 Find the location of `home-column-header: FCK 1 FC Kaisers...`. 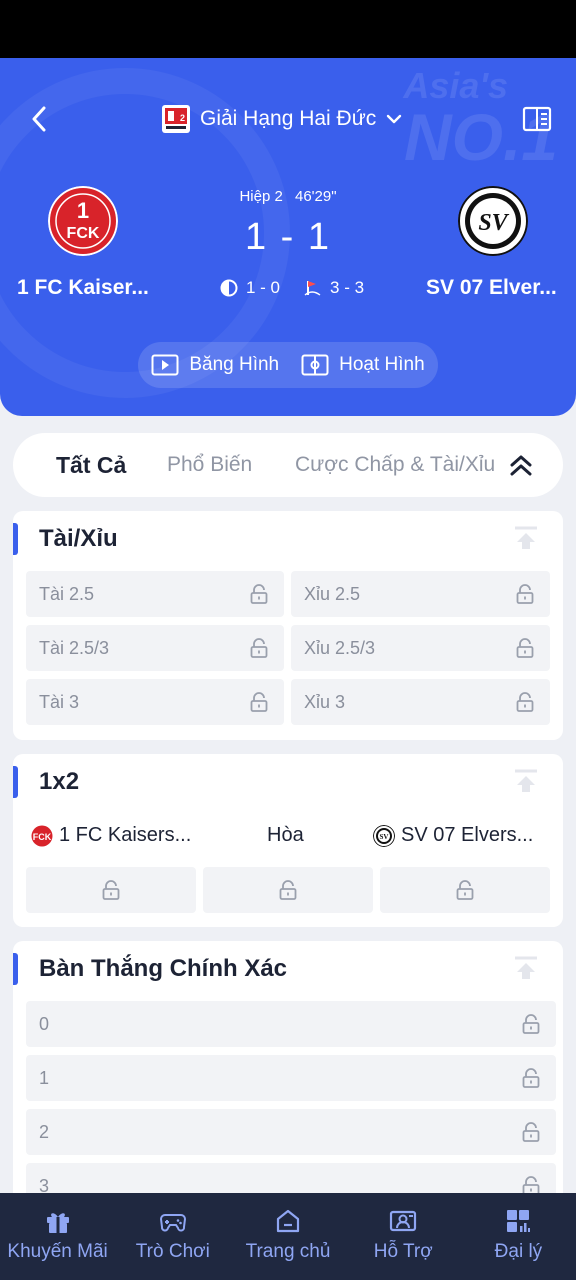

home-column-header: FCK 1 FC Kaisers... is located at coordinates (111, 835).